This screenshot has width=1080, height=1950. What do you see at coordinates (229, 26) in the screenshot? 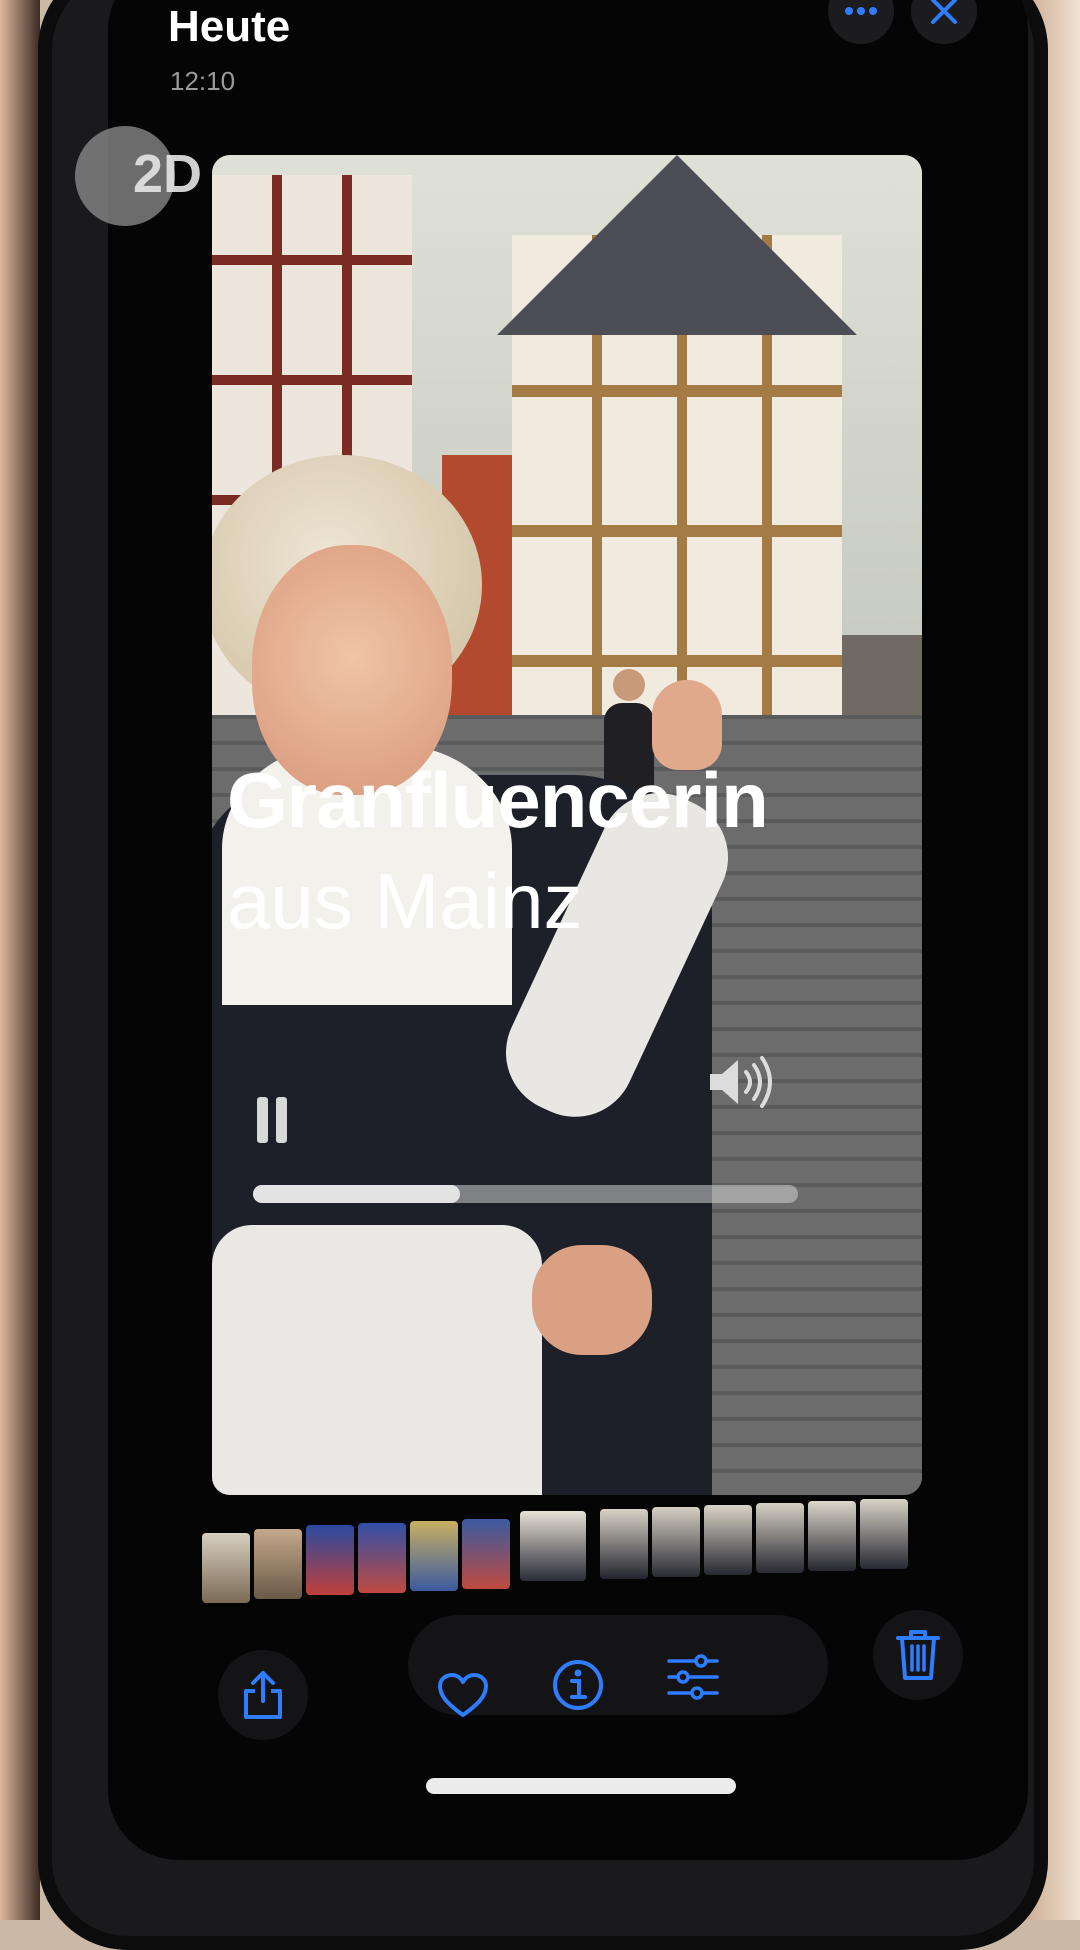
I see `page-title: Heute` at bounding box center [229, 26].